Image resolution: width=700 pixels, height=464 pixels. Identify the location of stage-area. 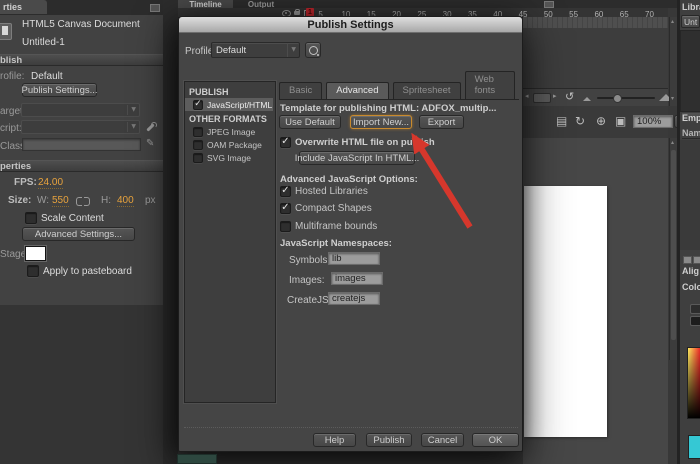
(595, 301).